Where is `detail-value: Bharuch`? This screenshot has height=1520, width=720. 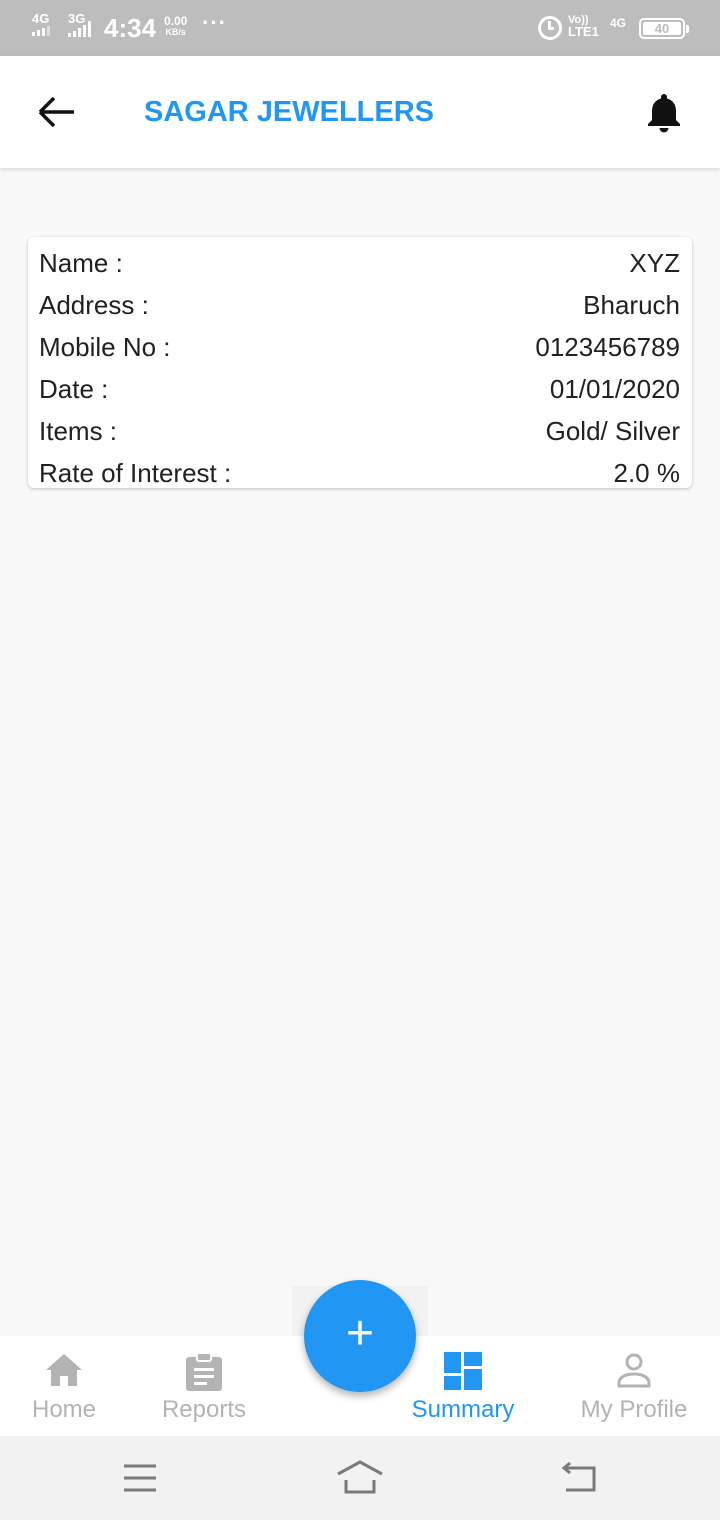 detail-value: Bharuch is located at coordinates (631, 305).